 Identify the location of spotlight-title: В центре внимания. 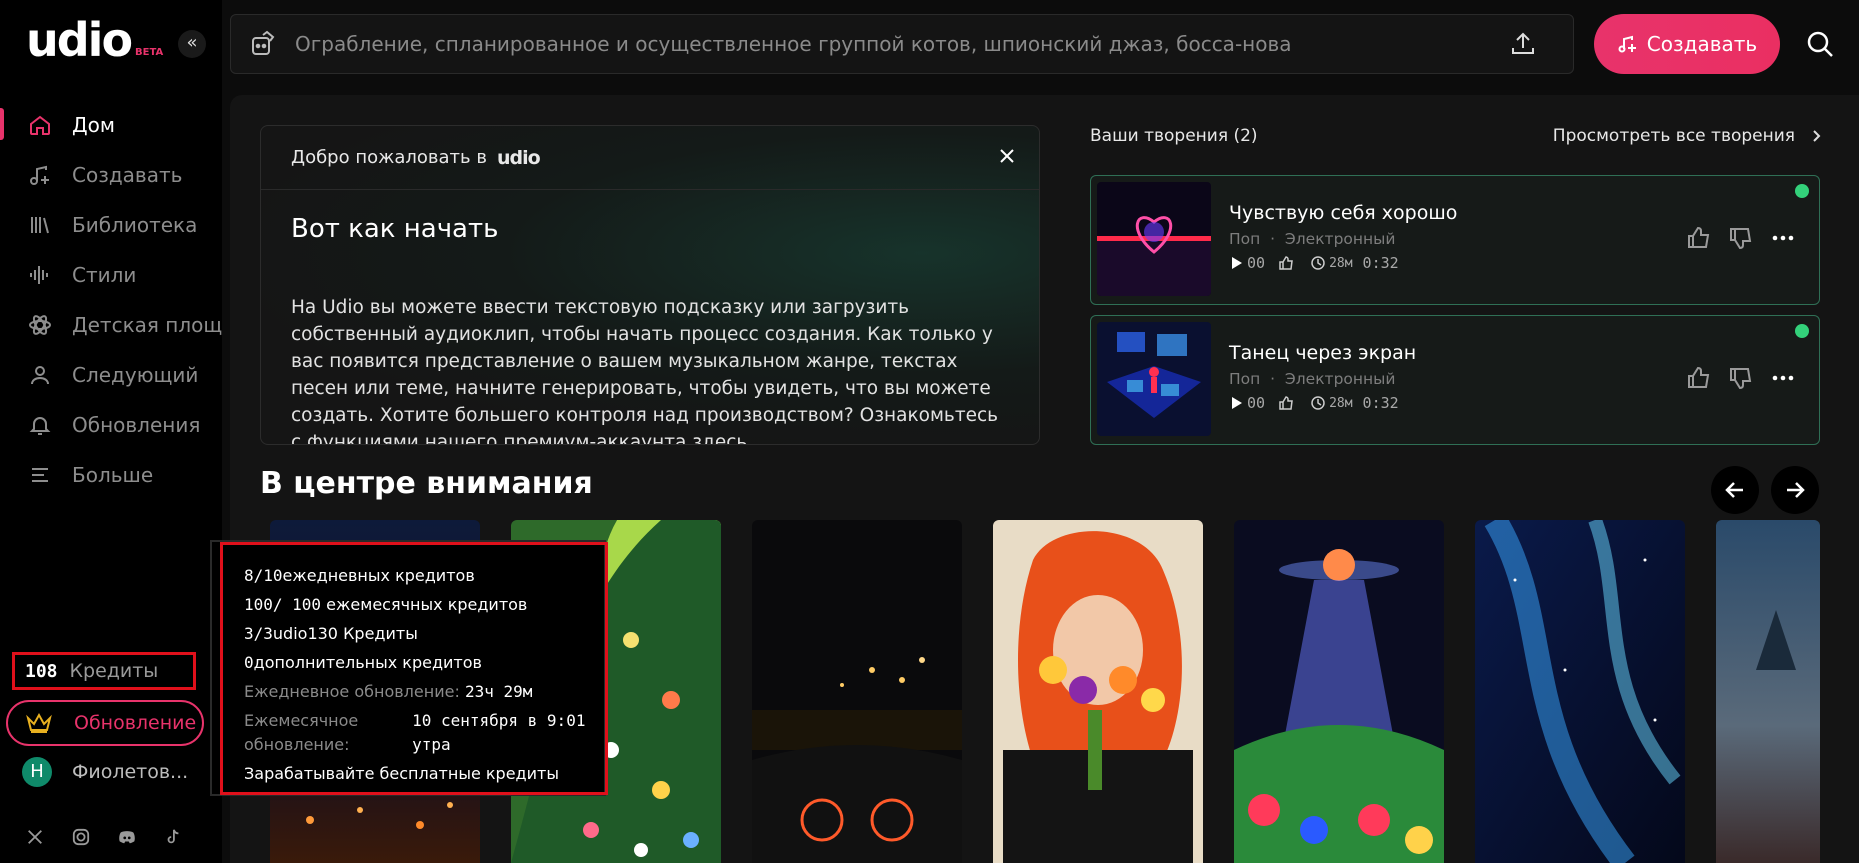
(426, 483).